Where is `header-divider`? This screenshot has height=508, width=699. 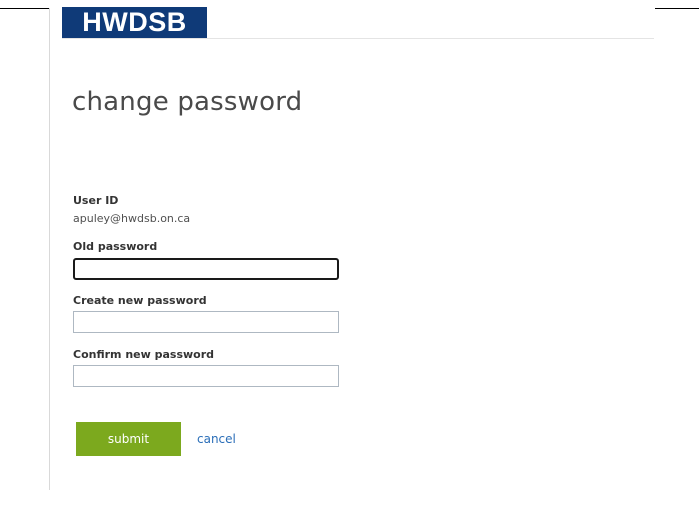 header-divider is located at coordinates (358, 38).